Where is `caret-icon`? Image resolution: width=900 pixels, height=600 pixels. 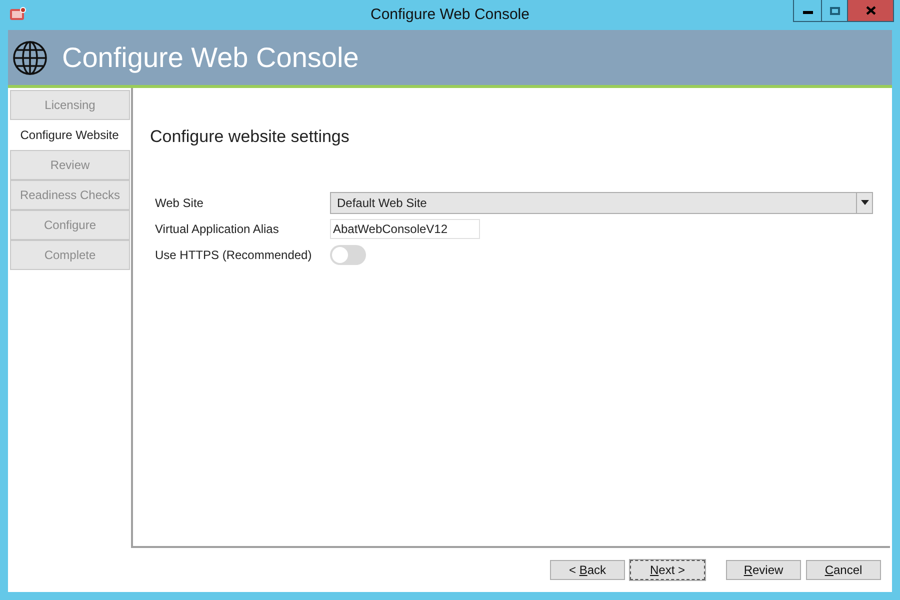 caret-icon is located at coordinates (864, 202).